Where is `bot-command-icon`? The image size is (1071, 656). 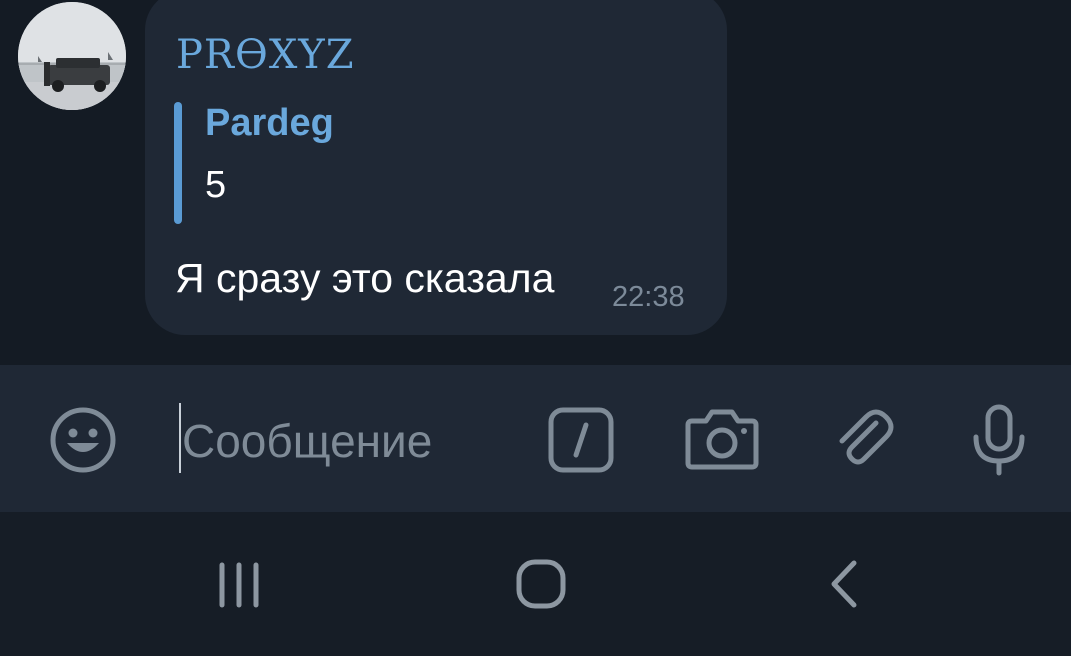 bot-command-icon is located at coordinates (581, 440).